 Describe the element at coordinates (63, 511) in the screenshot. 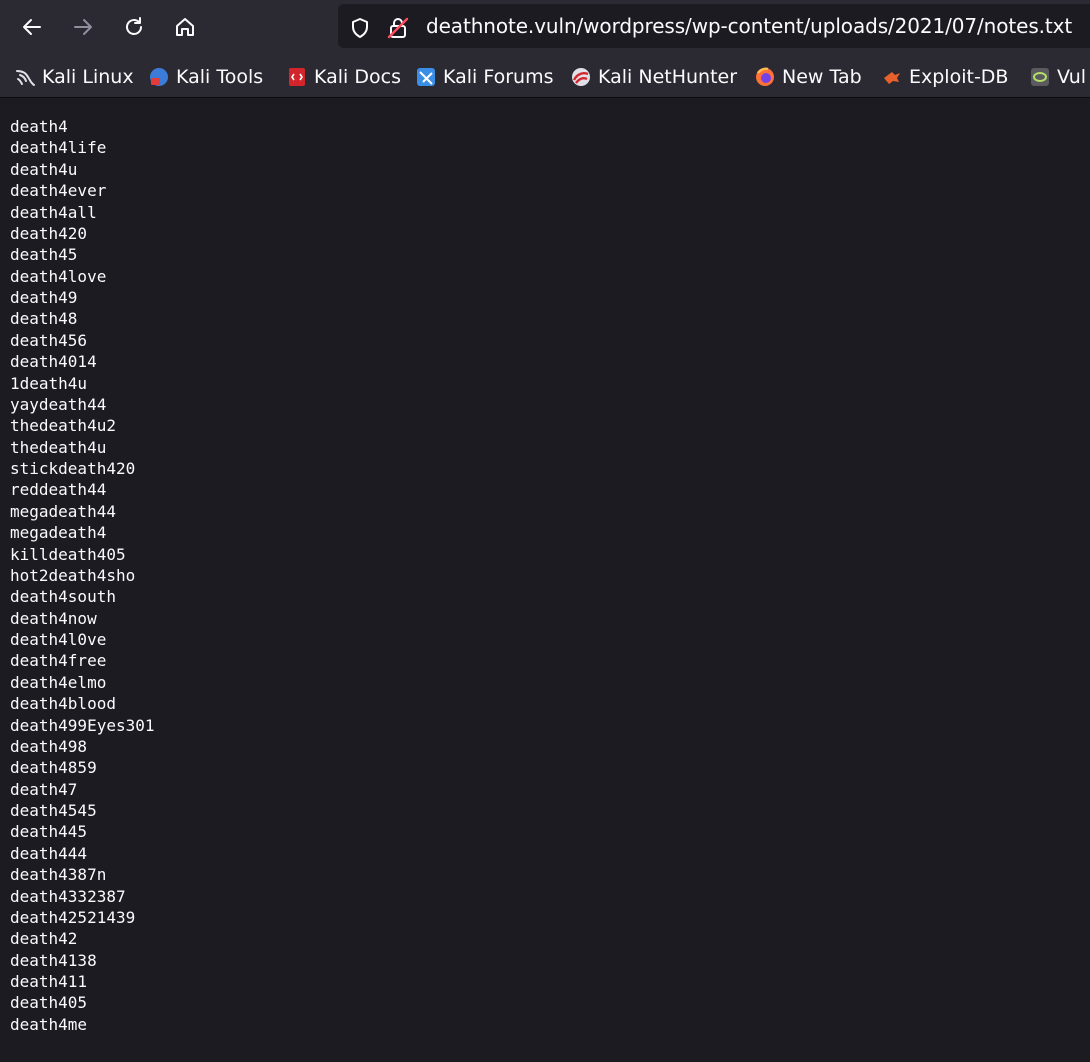

I see `text-line: megadeath44` at that location.